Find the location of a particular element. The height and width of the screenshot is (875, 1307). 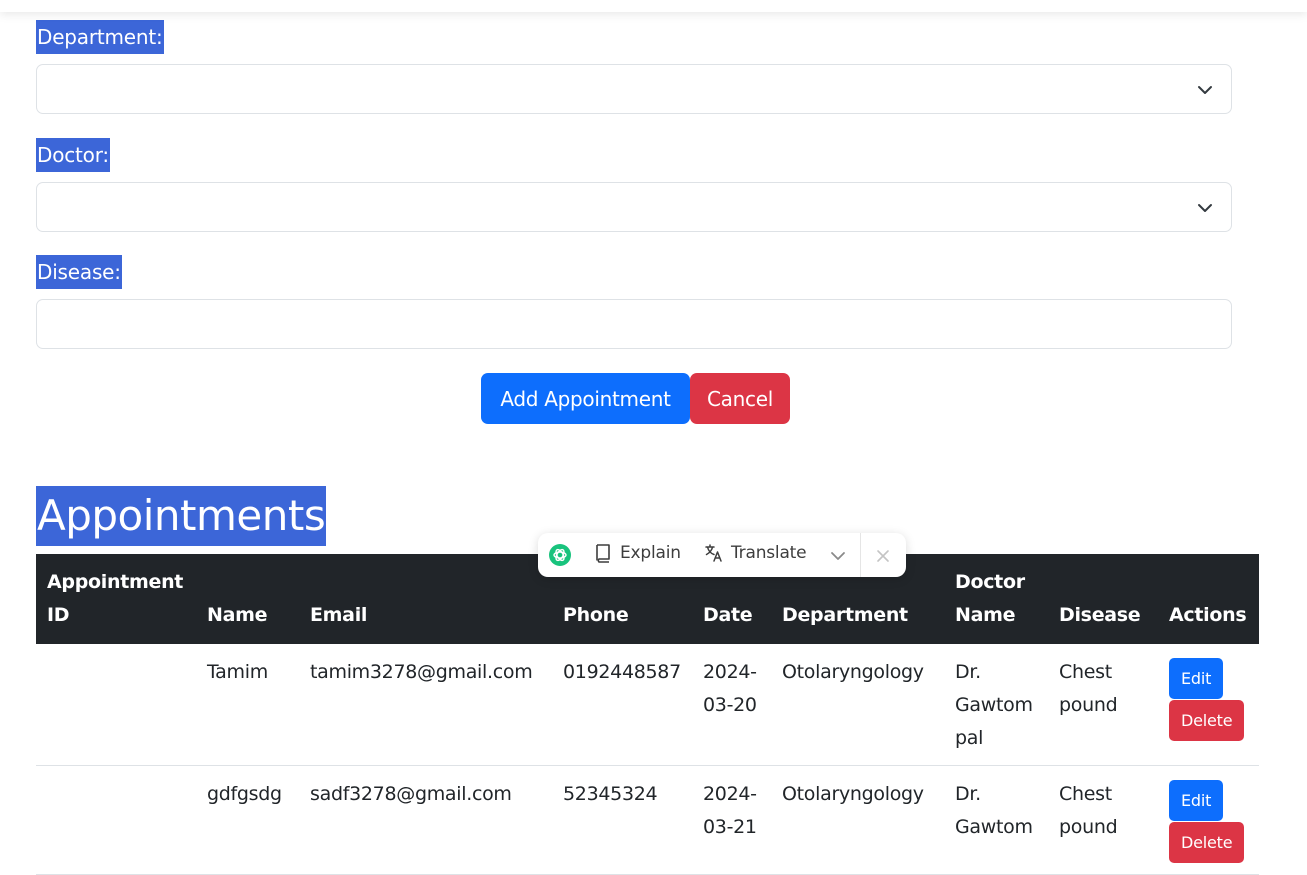

book-icon is located at coordinates (603, 553).